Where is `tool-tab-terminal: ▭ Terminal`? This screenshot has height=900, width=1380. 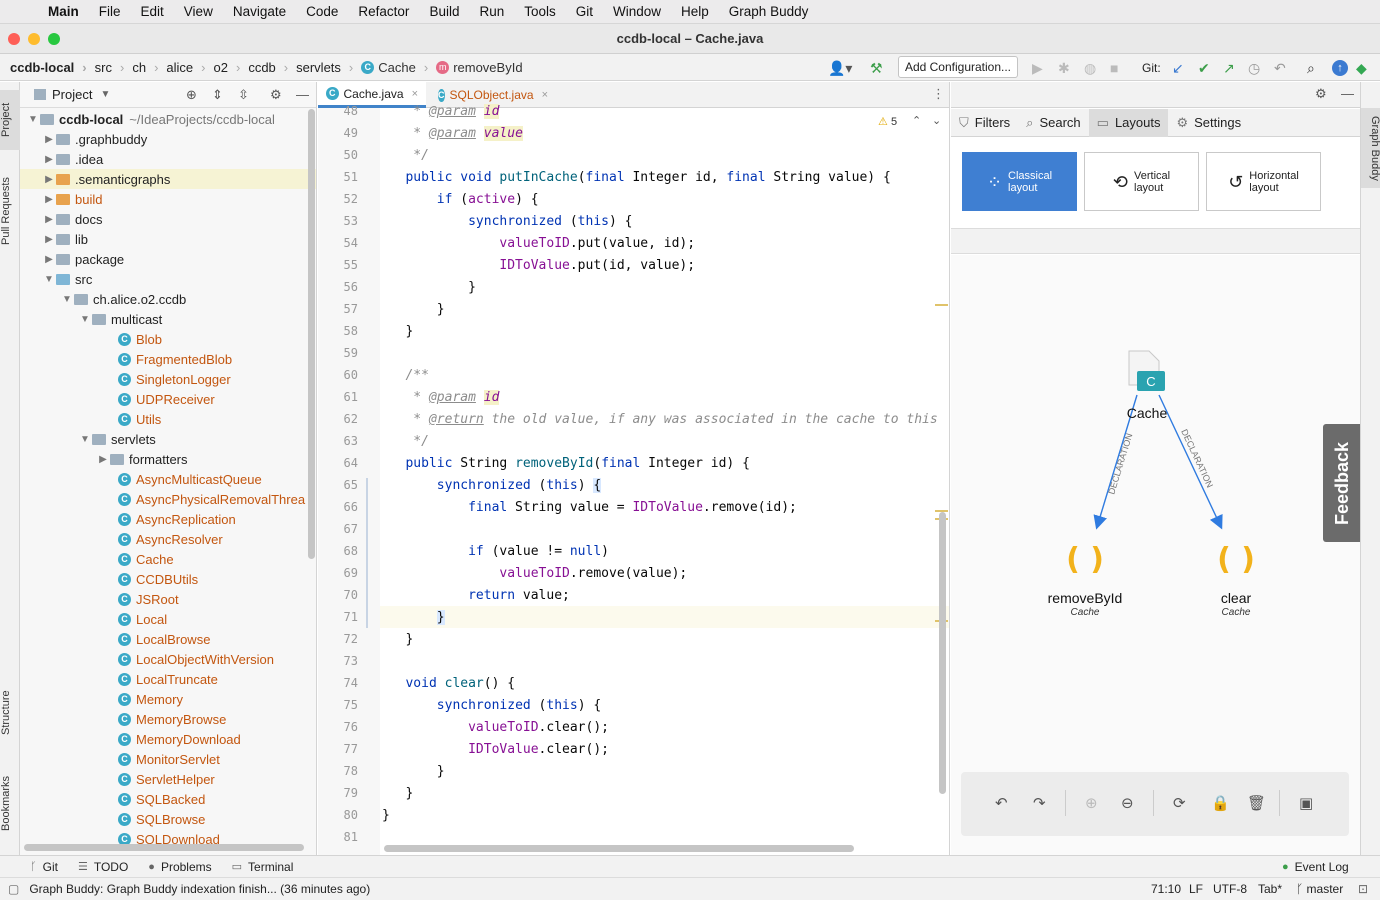 tool-tab-terminal: ▭ Terminal is located at coordinates (263, 867).